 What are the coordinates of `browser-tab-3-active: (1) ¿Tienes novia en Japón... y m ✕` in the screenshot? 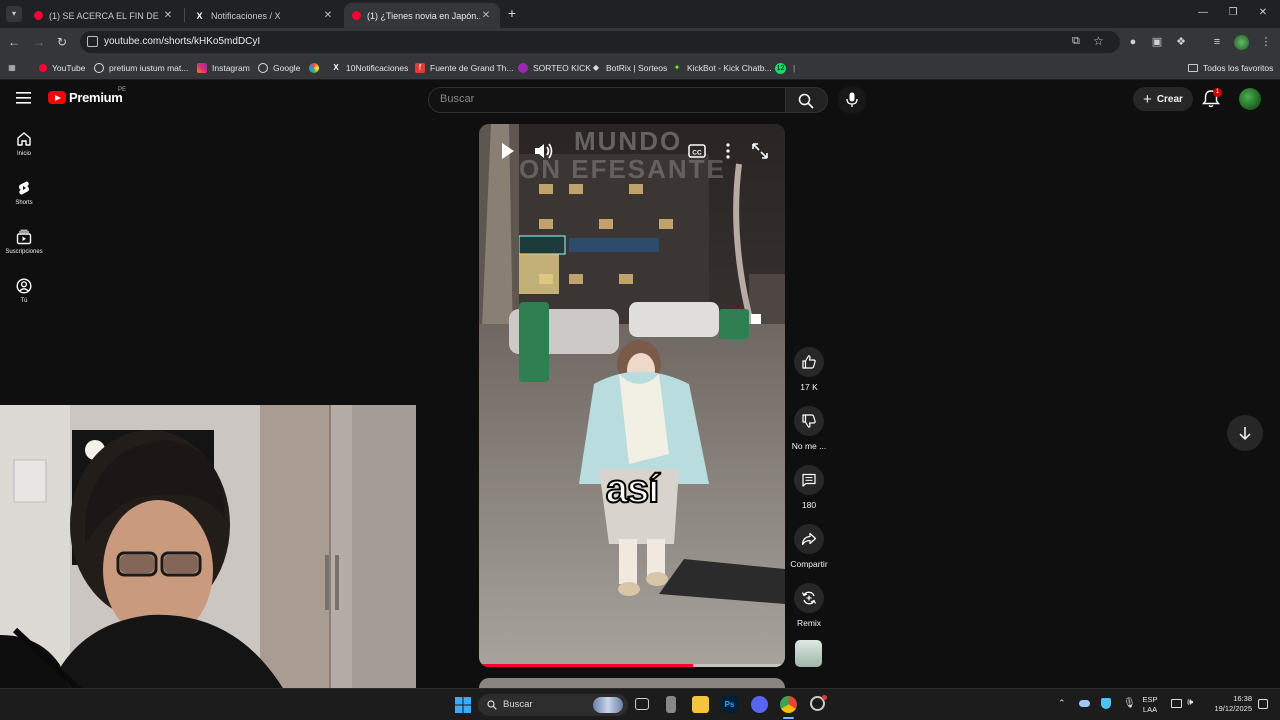 It's located at (422, 15).